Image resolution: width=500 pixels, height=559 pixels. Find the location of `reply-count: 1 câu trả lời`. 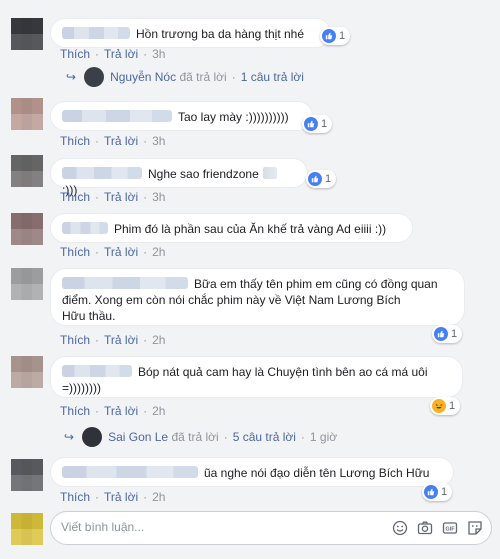

reply-count: 1 câu trả lời is located at coordinates (272, 77).